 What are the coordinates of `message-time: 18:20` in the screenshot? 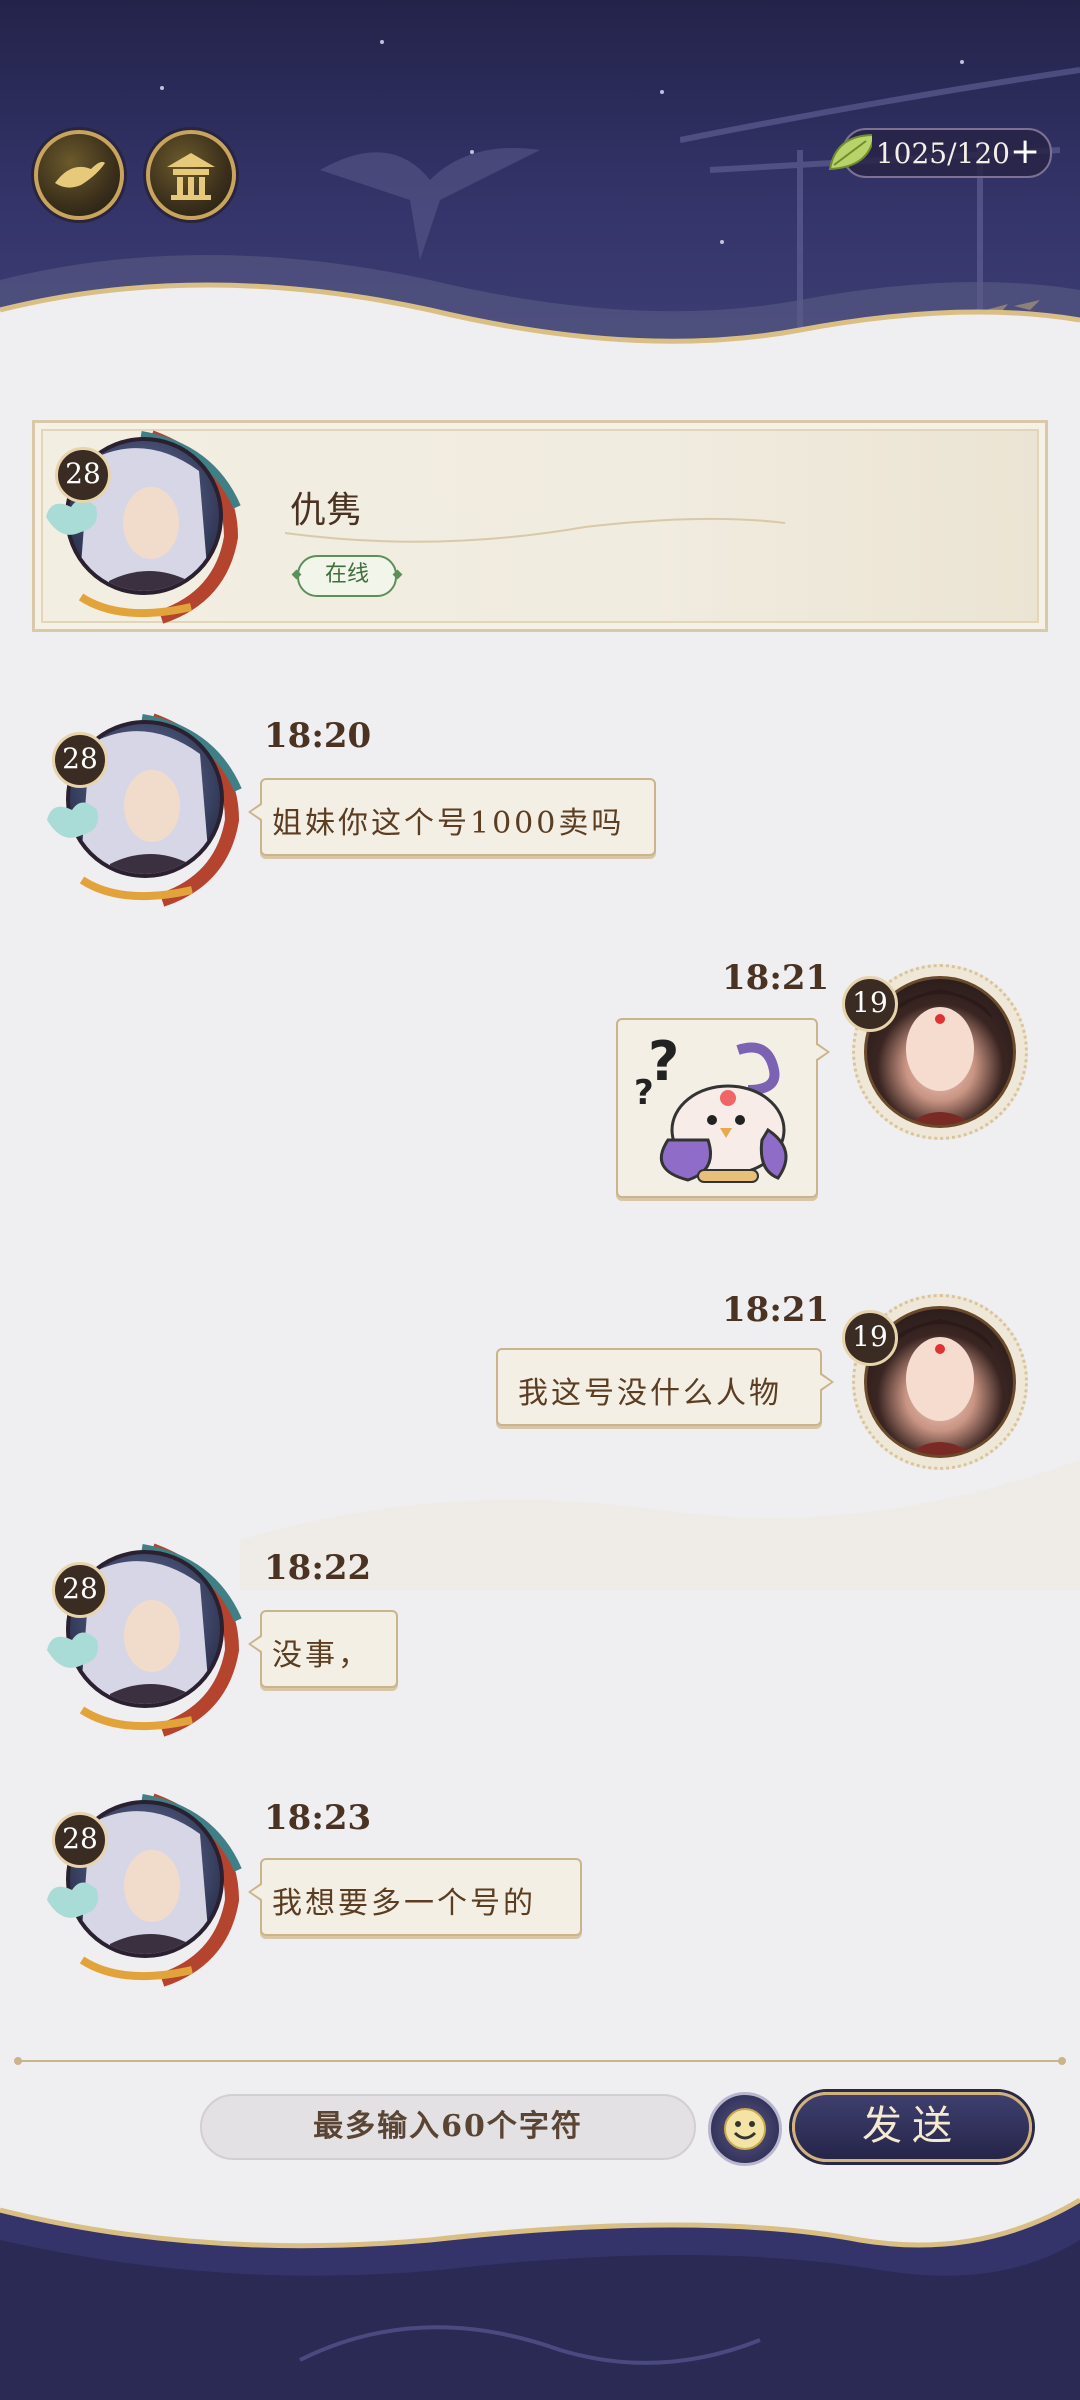 It's located at (318, 736).